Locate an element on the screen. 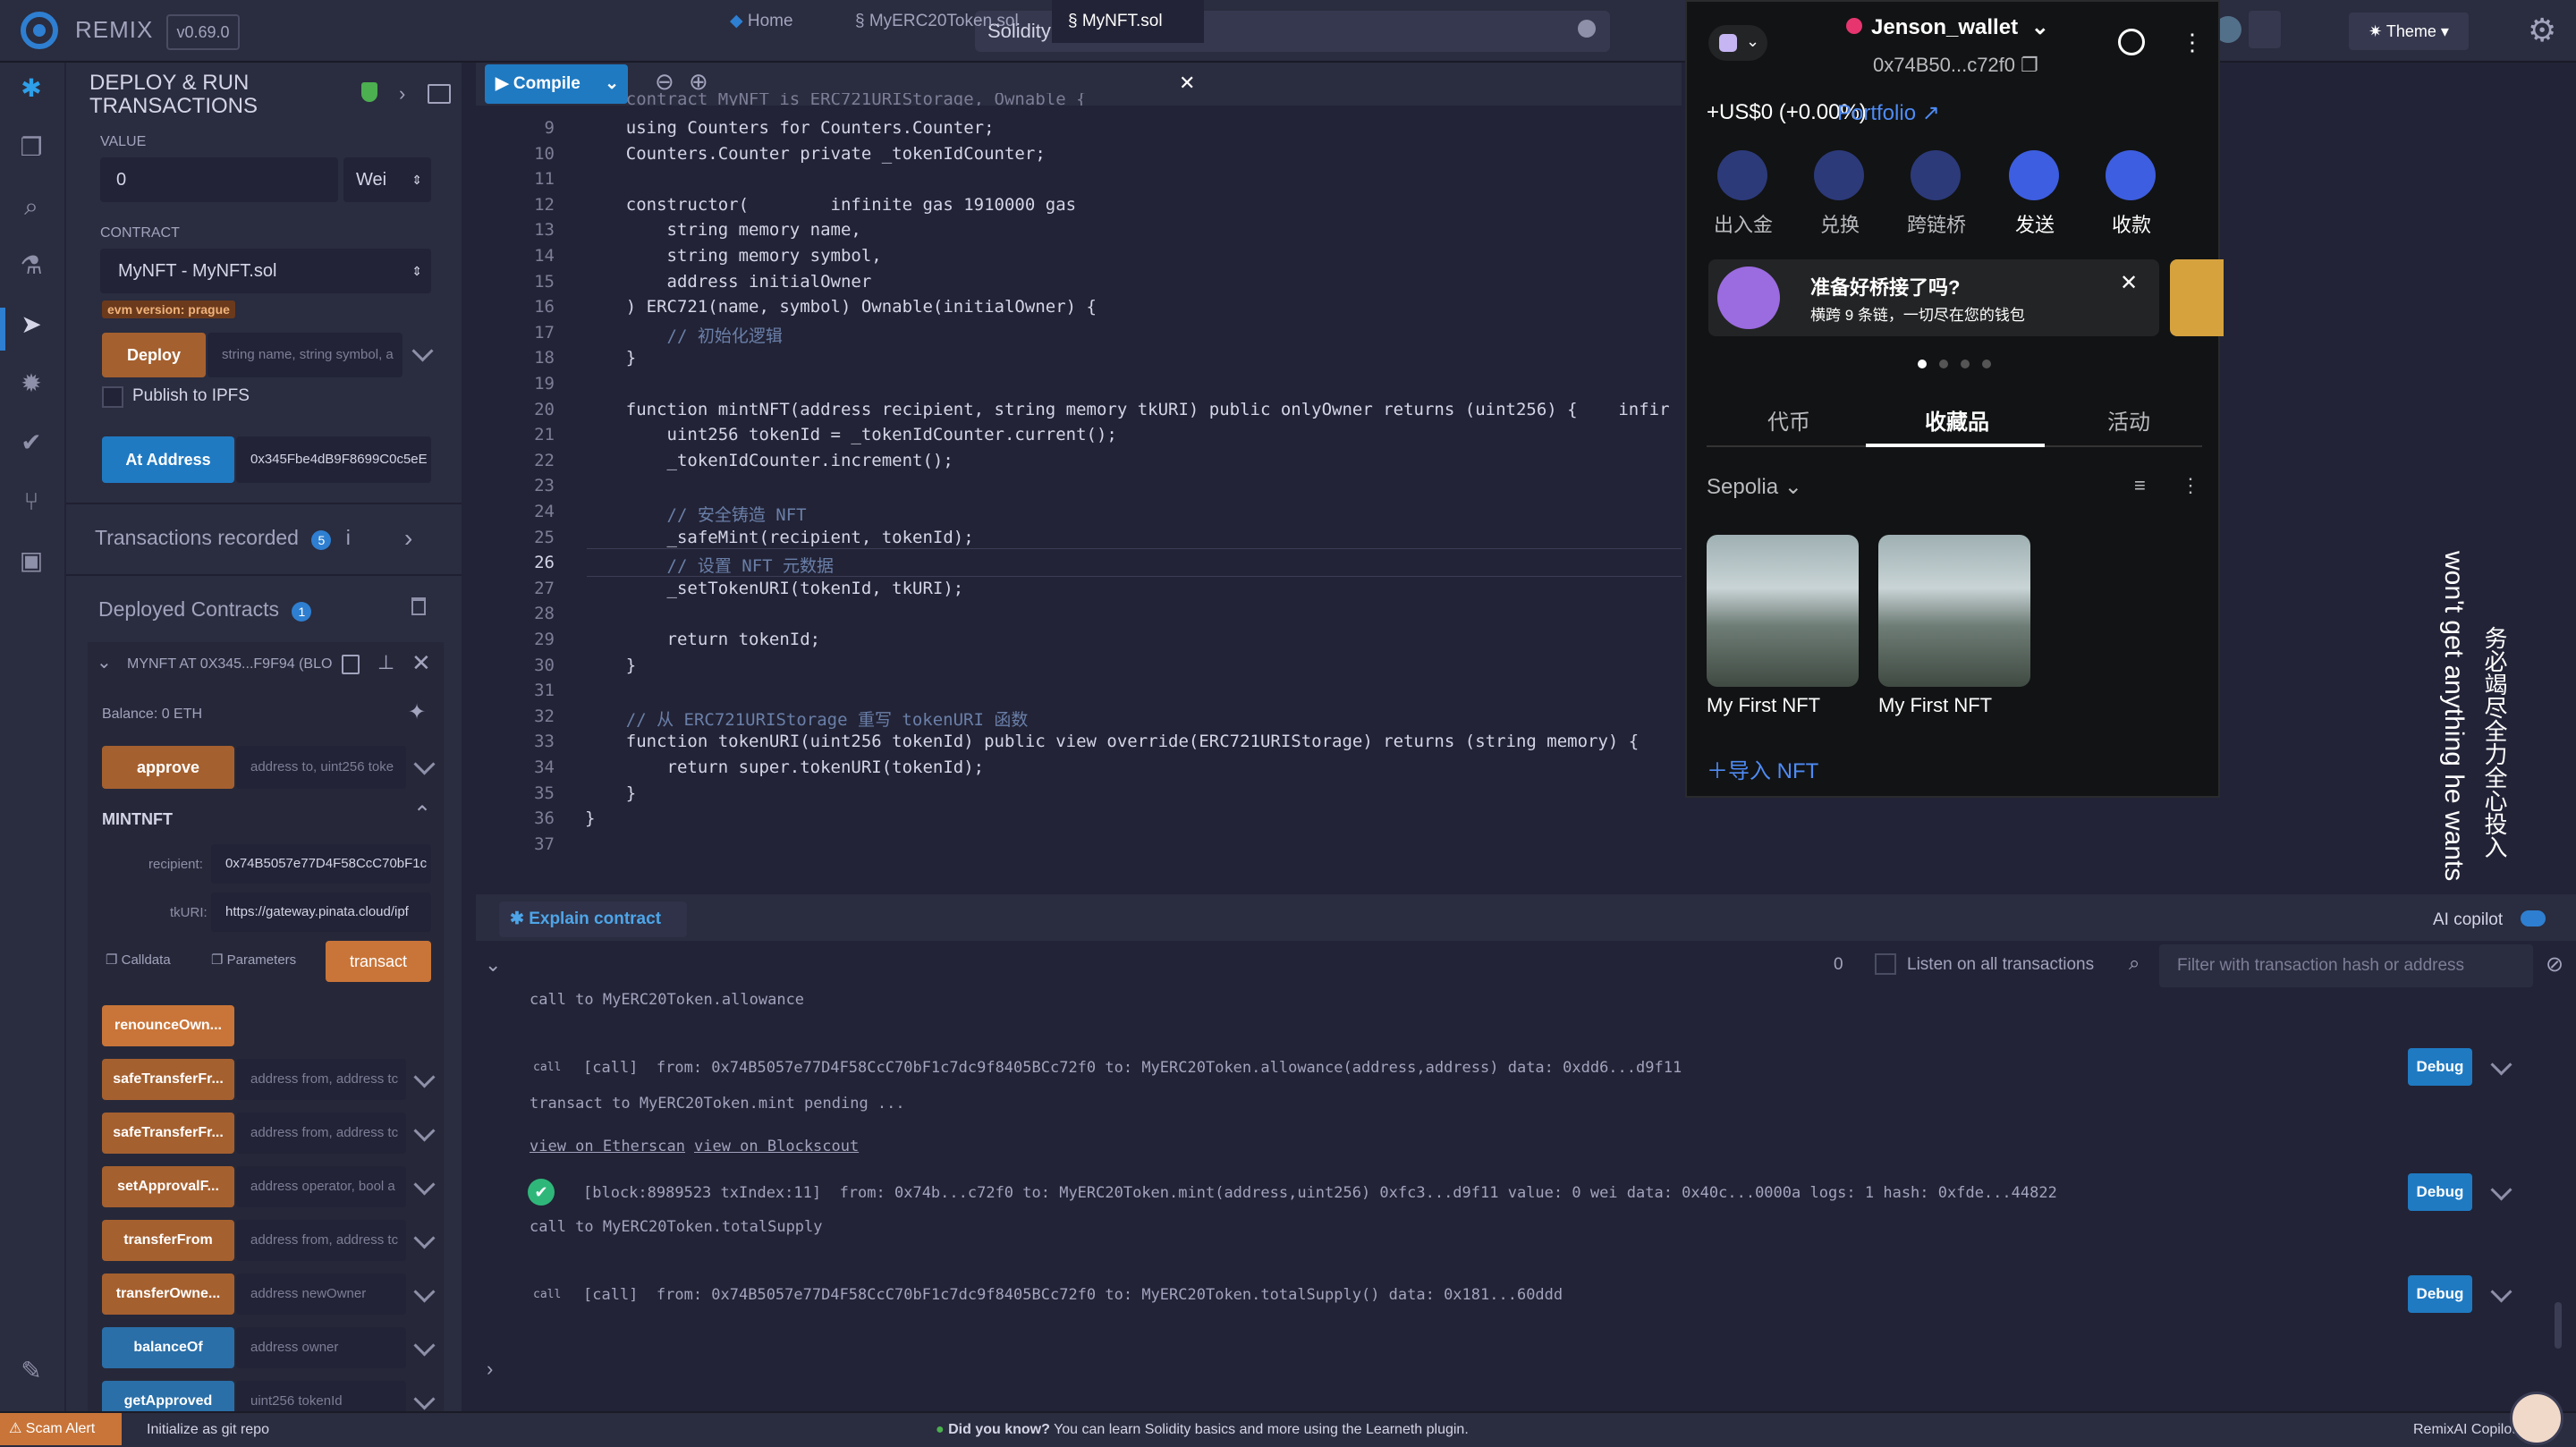 This screenshot has width=2576, height=1447. close-tab-icon: ✕ is located at coordinates (1187, 83).